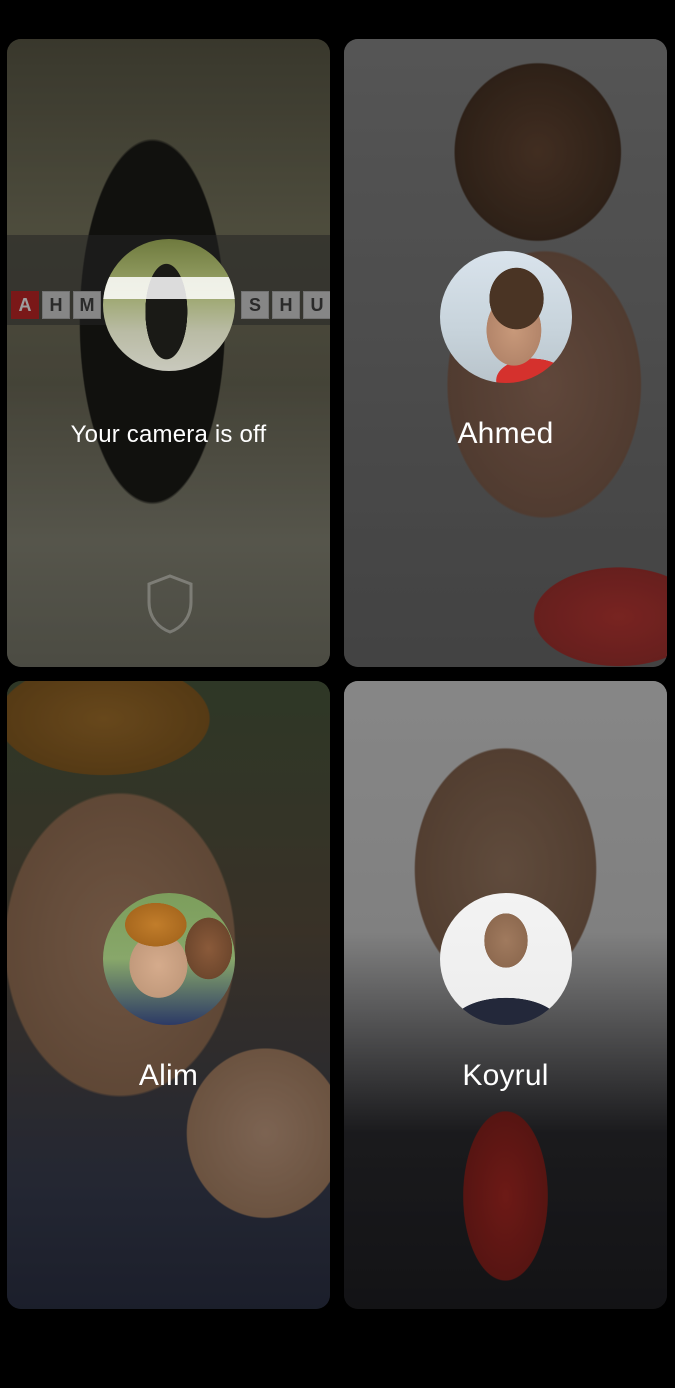 The image size is (675, 1388). What do you see at coordinates (168, 434) in the screenshot?
I see `camera-off-label: Your camera is off` at bounding box center [168, 434].